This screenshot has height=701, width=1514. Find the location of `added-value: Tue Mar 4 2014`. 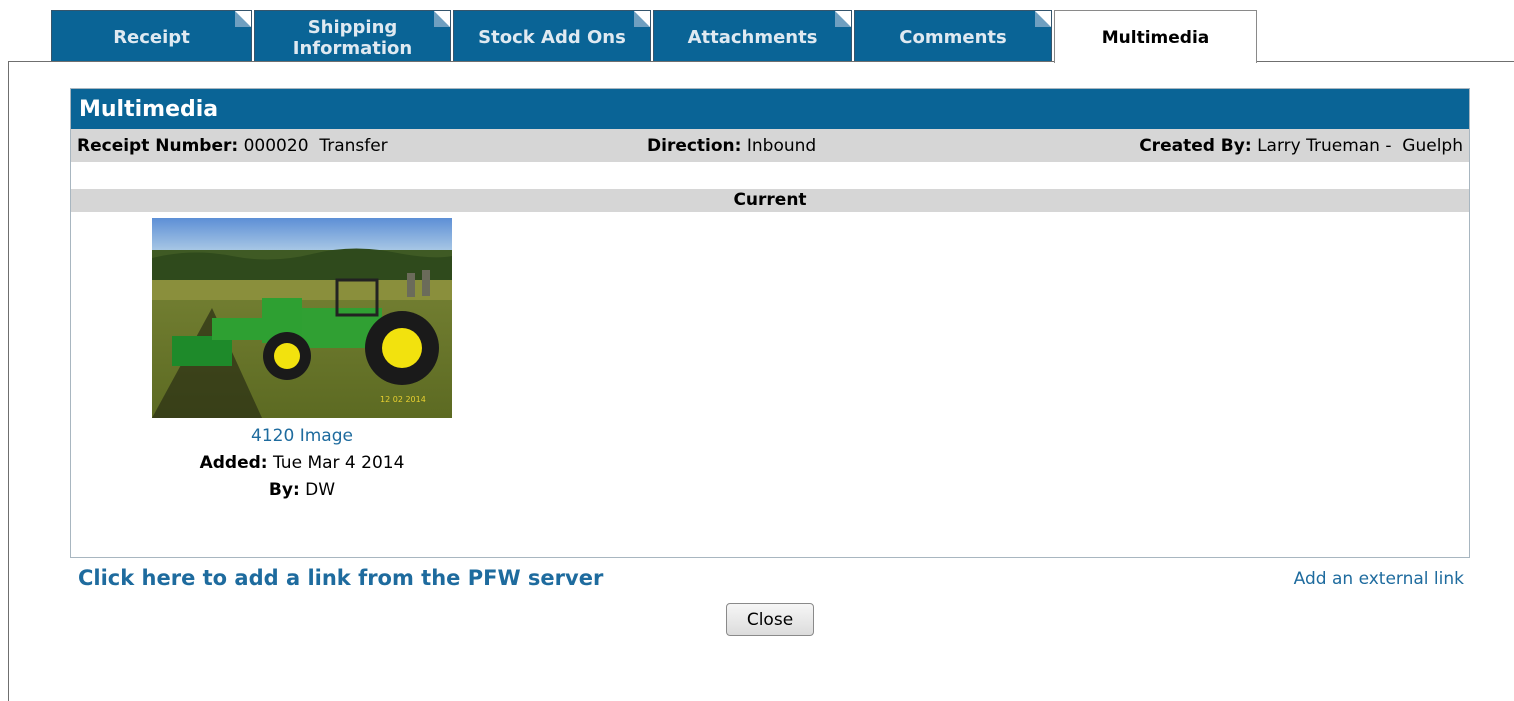

added-value: Tue Mar 4 2014 is located at coordinates (339, 463).